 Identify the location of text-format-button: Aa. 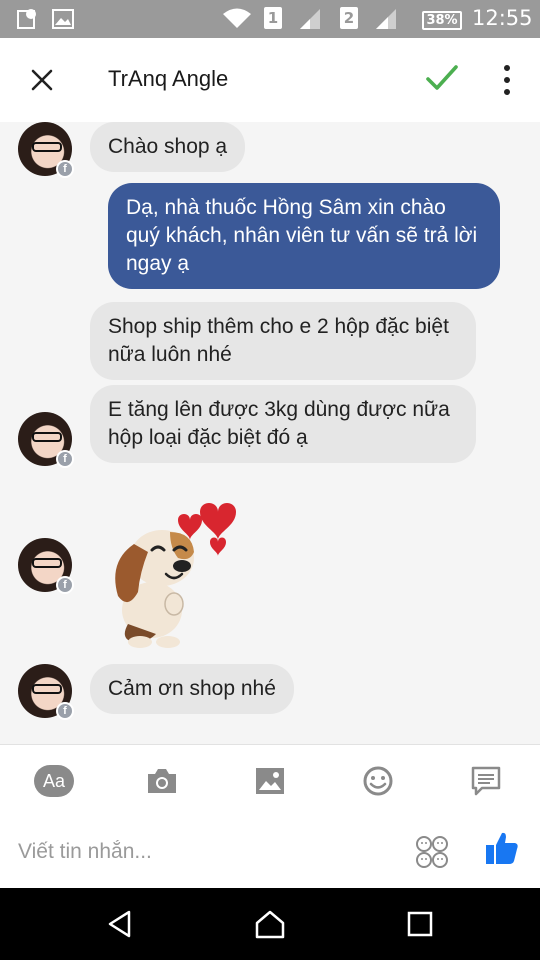
(54, 781).